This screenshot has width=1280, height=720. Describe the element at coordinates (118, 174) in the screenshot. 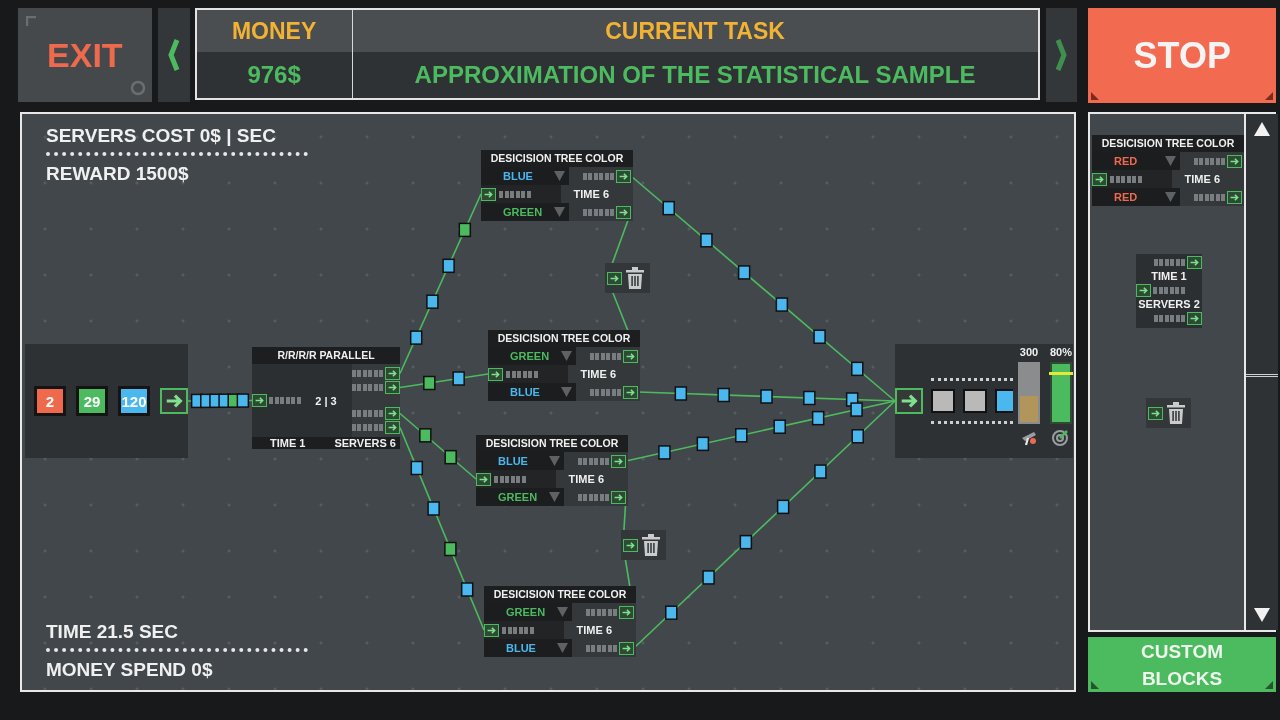

I see `reward-text: REWARD 1500$` at that location.